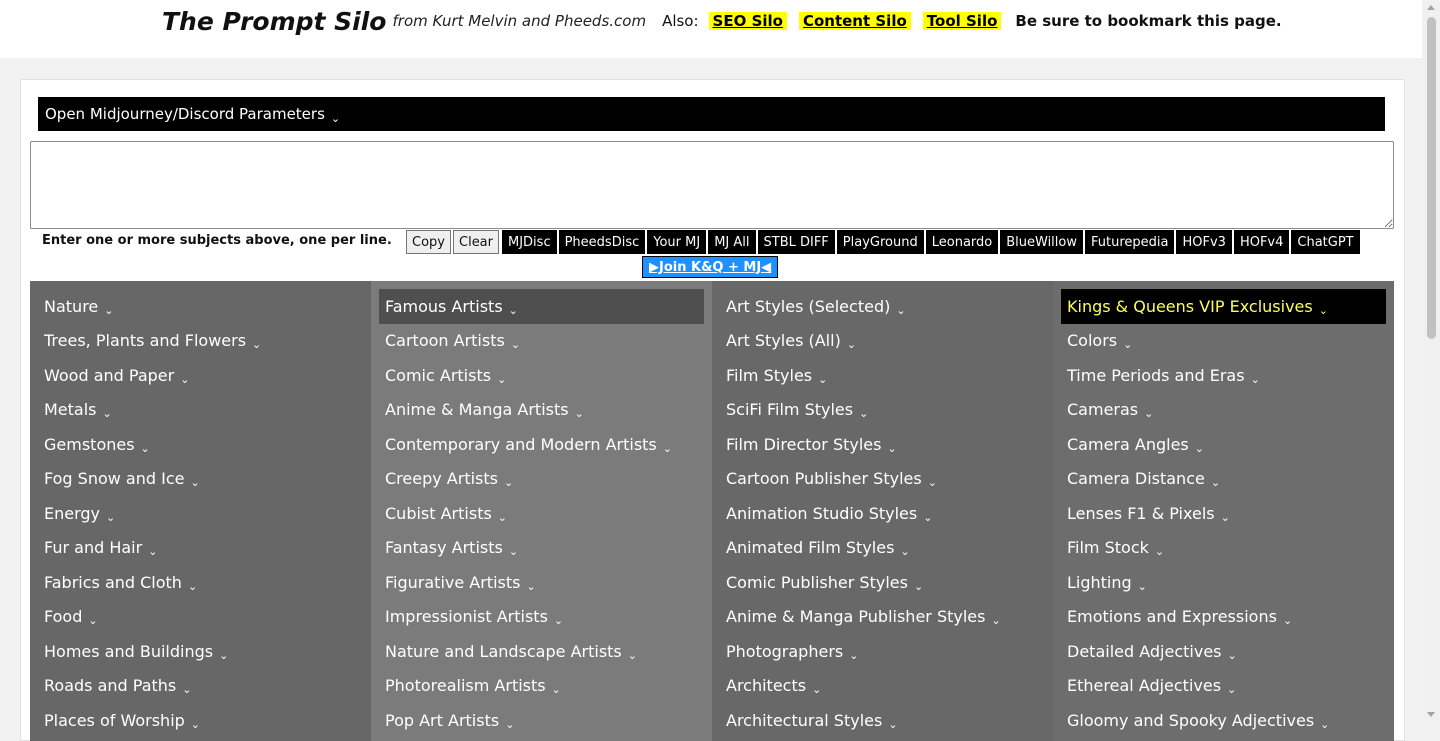  Describe the element at coordinates (428, 242) in the screenshot. I see `copy-button: Copy` at that location.